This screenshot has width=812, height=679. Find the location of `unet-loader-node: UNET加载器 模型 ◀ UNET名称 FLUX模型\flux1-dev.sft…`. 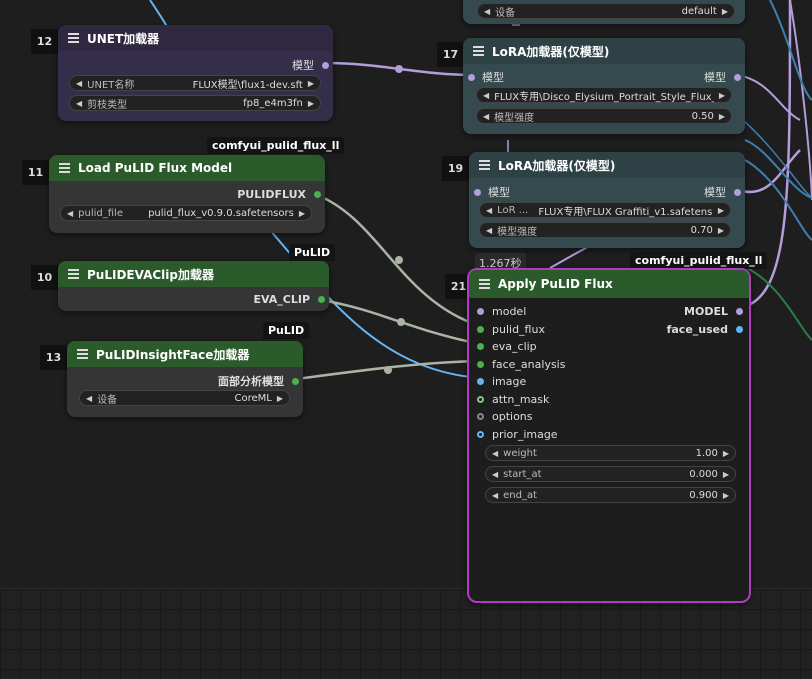

unet-loader-node: UNET加载器 模型 ◀ UNET名称 FLUX模型\flux1-dev.sft… is located at coordinates (195, 73).